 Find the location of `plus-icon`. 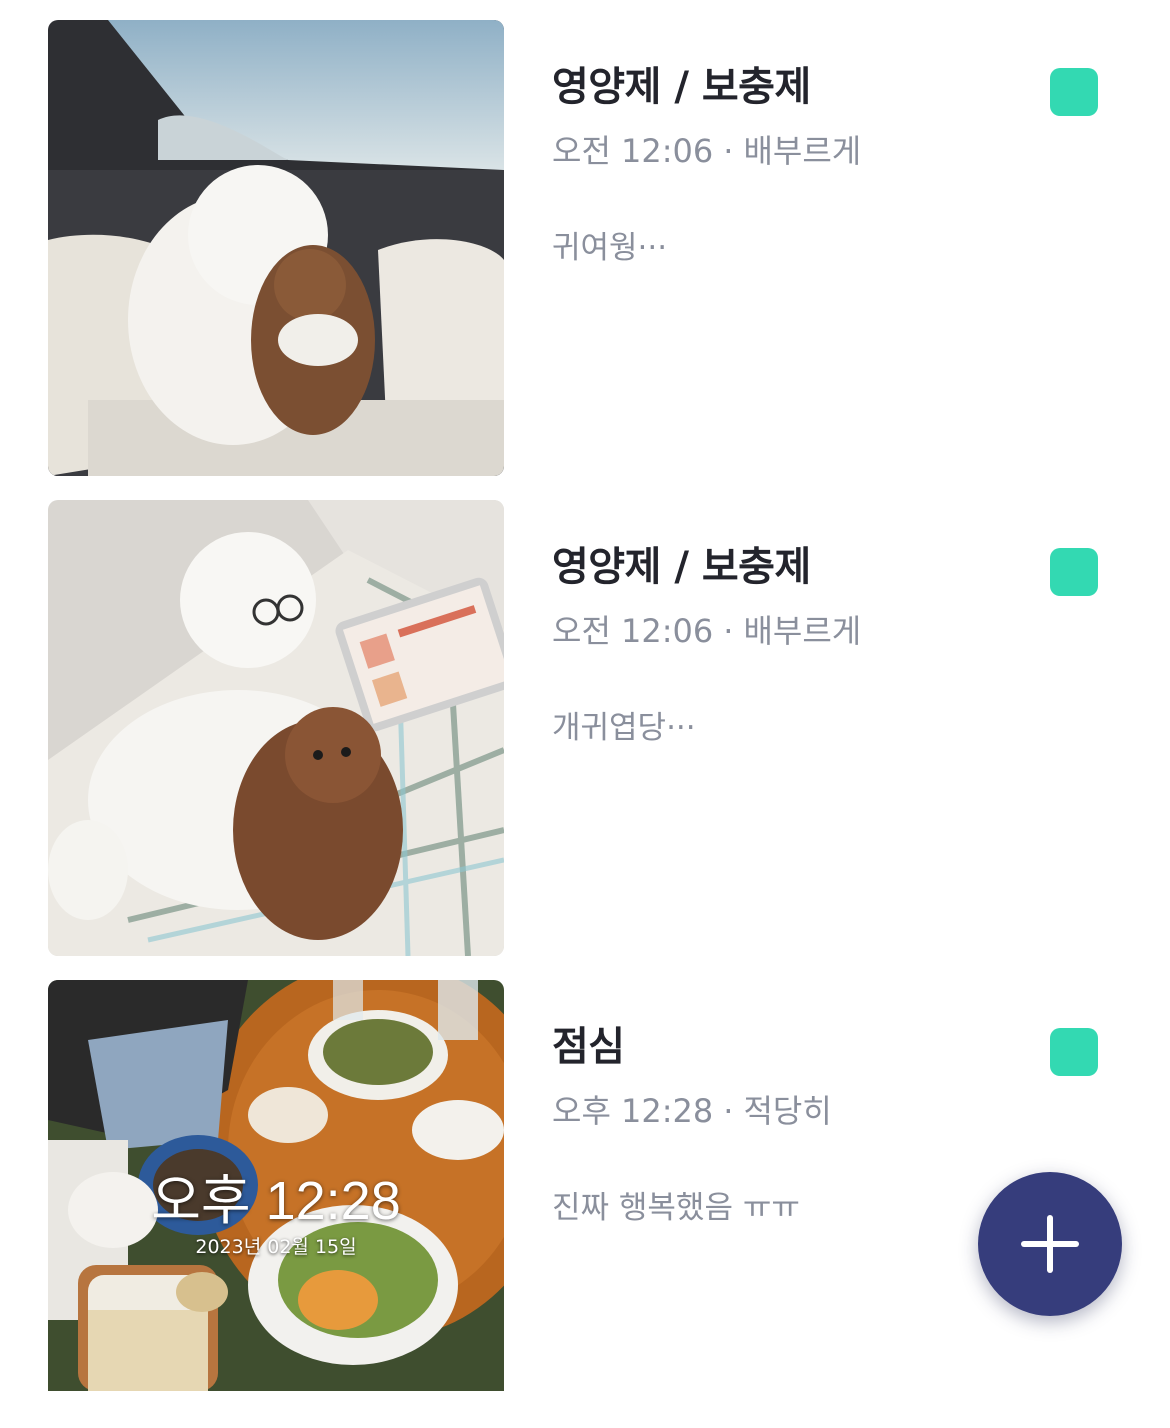

plus-icon is located at coordinates (1050, 1244).